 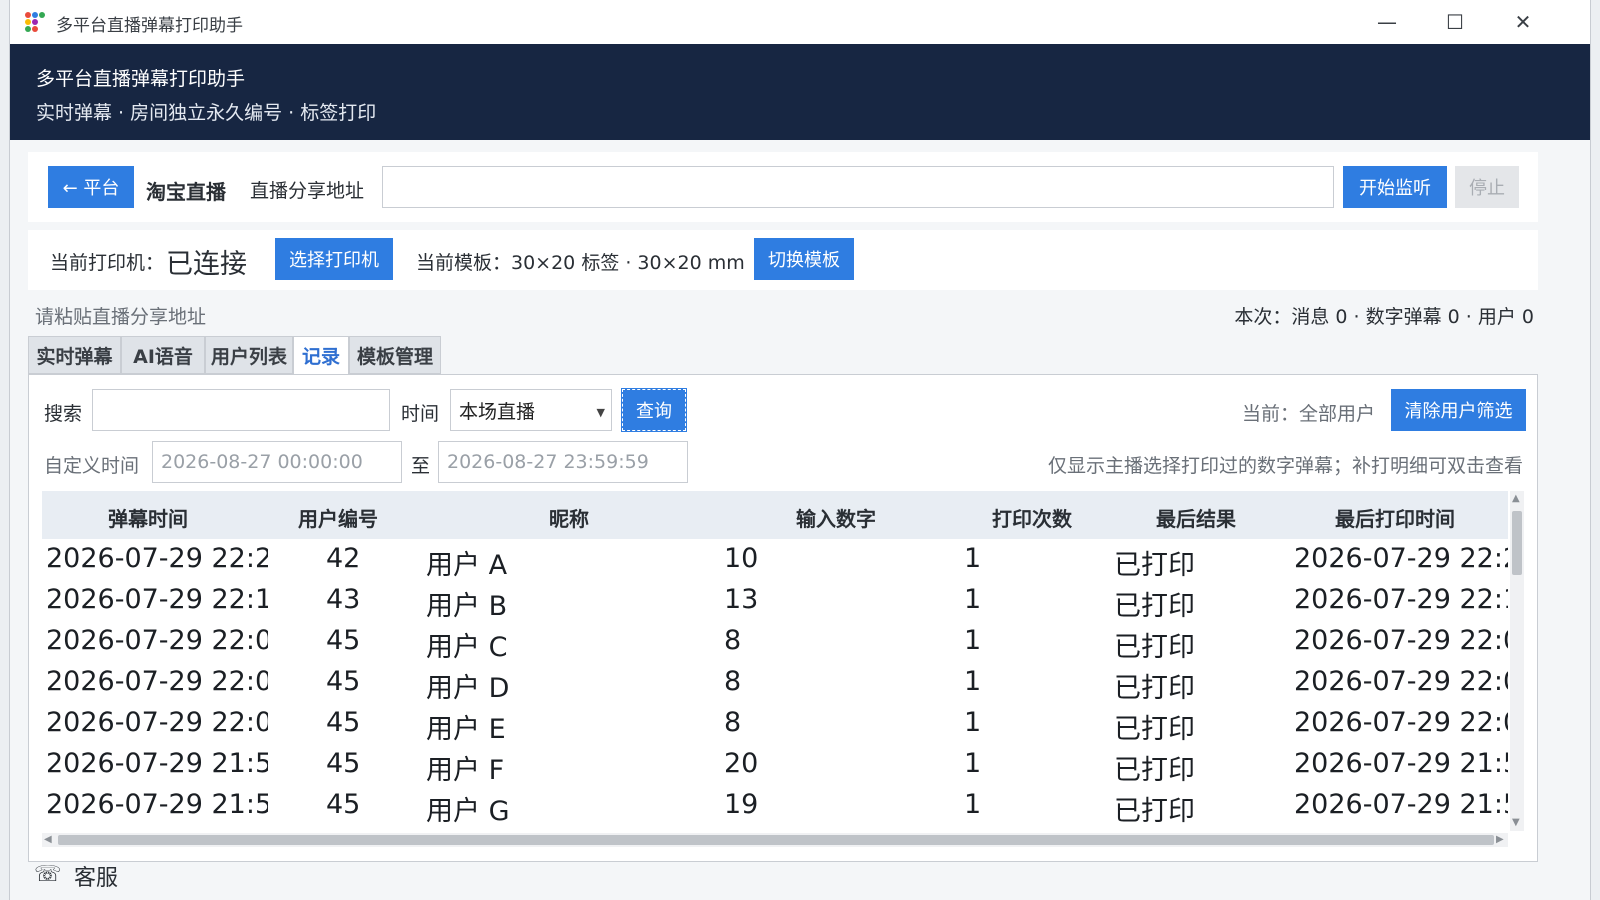 What do you see at coordinates (741, 558) in the screenshot?
I see `cell-input-number: 10` at bounding box center [741, 558].